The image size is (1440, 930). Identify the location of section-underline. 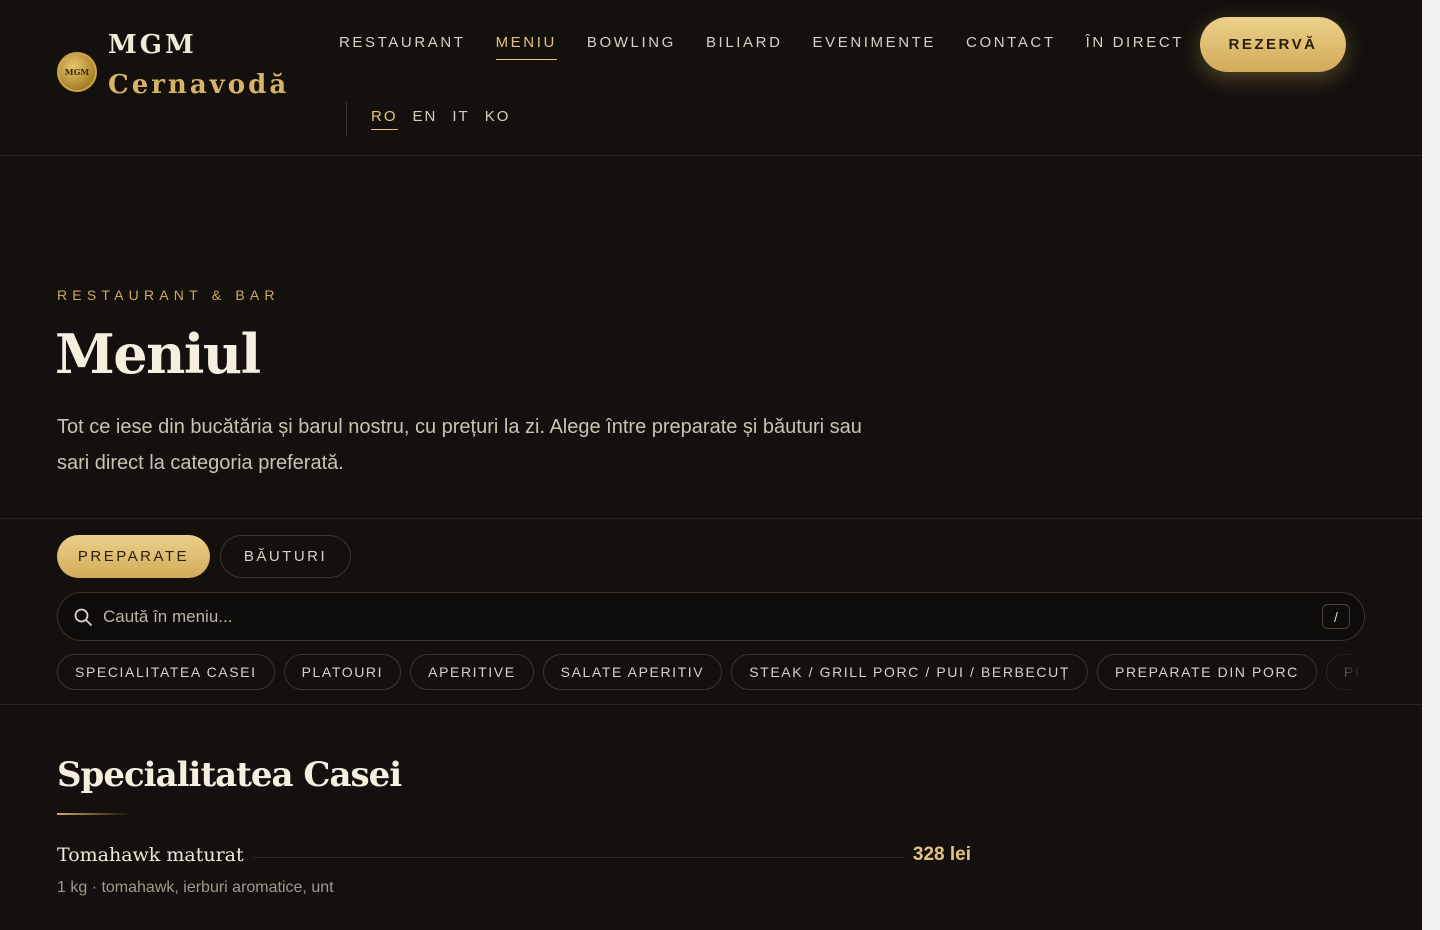
(94, 814).